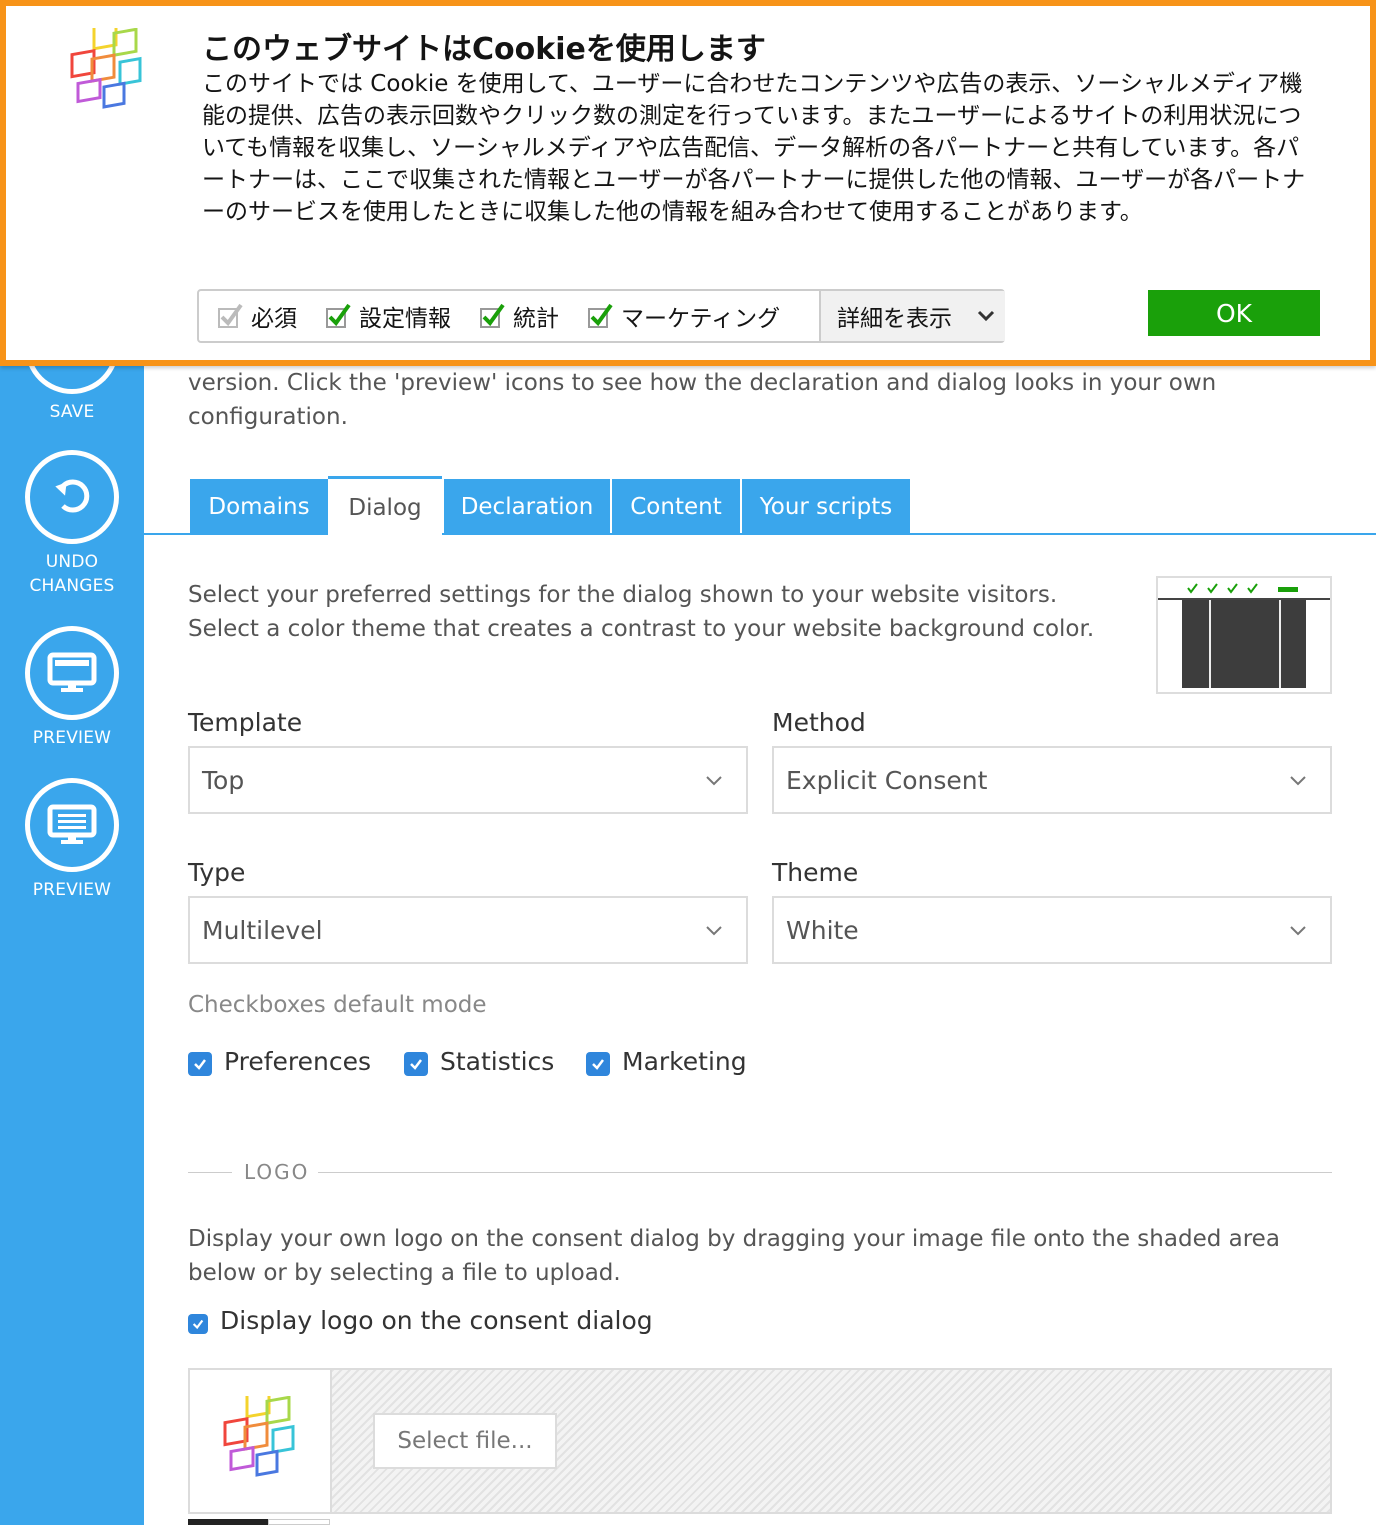 The height and width of the screenshot is (1525, 1376). What do you see at coordinates (497, 1061) in the screenshot?
I see `checkbox-statistics-label: Statistics` at bounding box center [497, 1061].